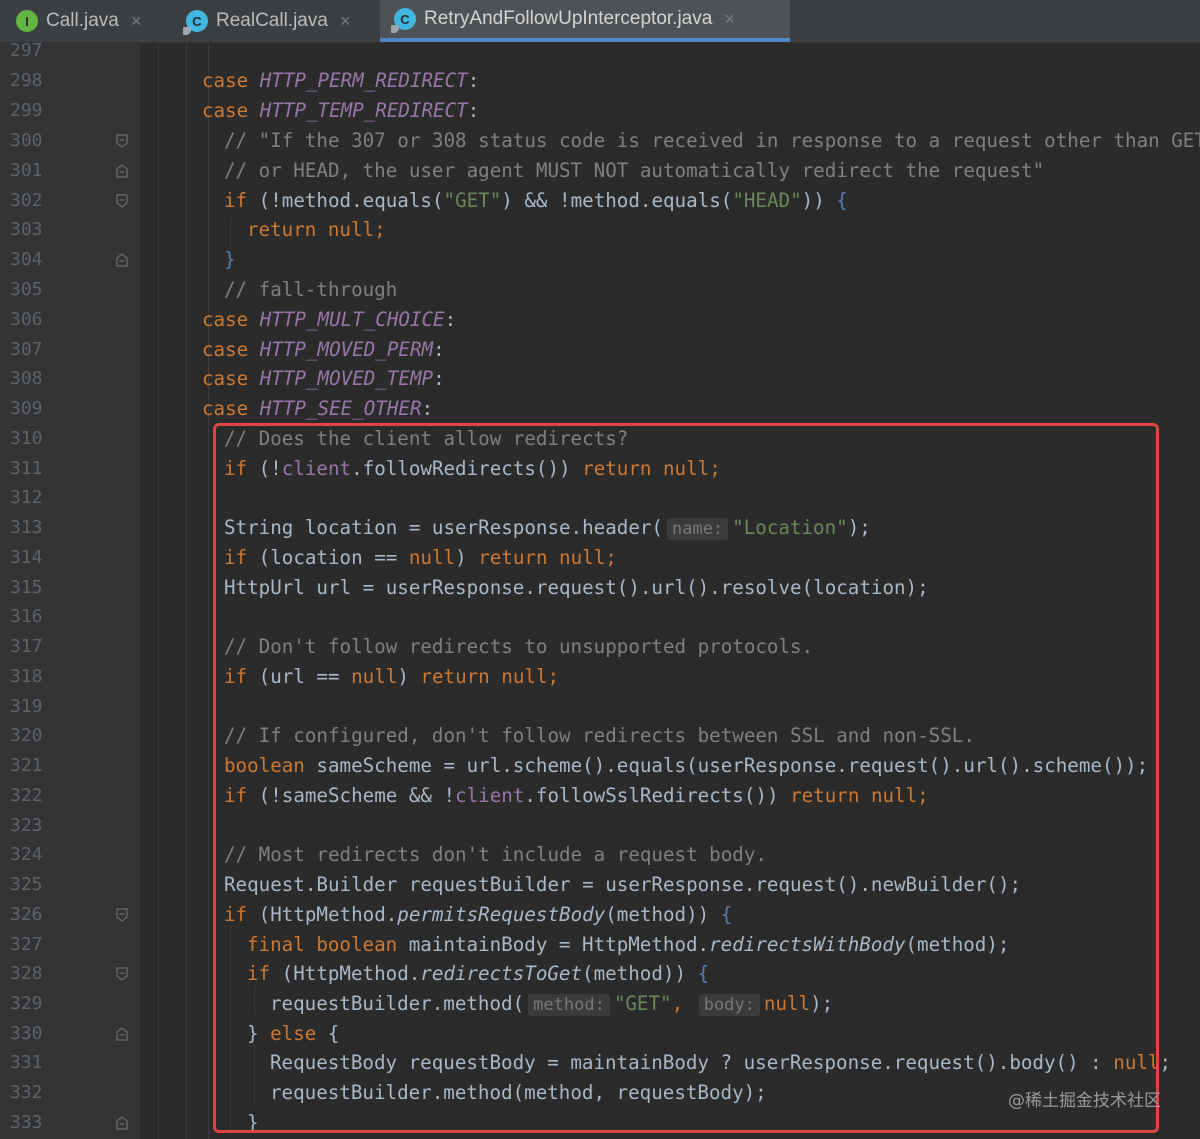 The width and height of the screenshot is (1200, 1139). What do you see at coordinates (600, 350) in the screenshot?
I see `code-line: 307 case HTTP_MOVED_PERM:` at bounding box center [600, 350].